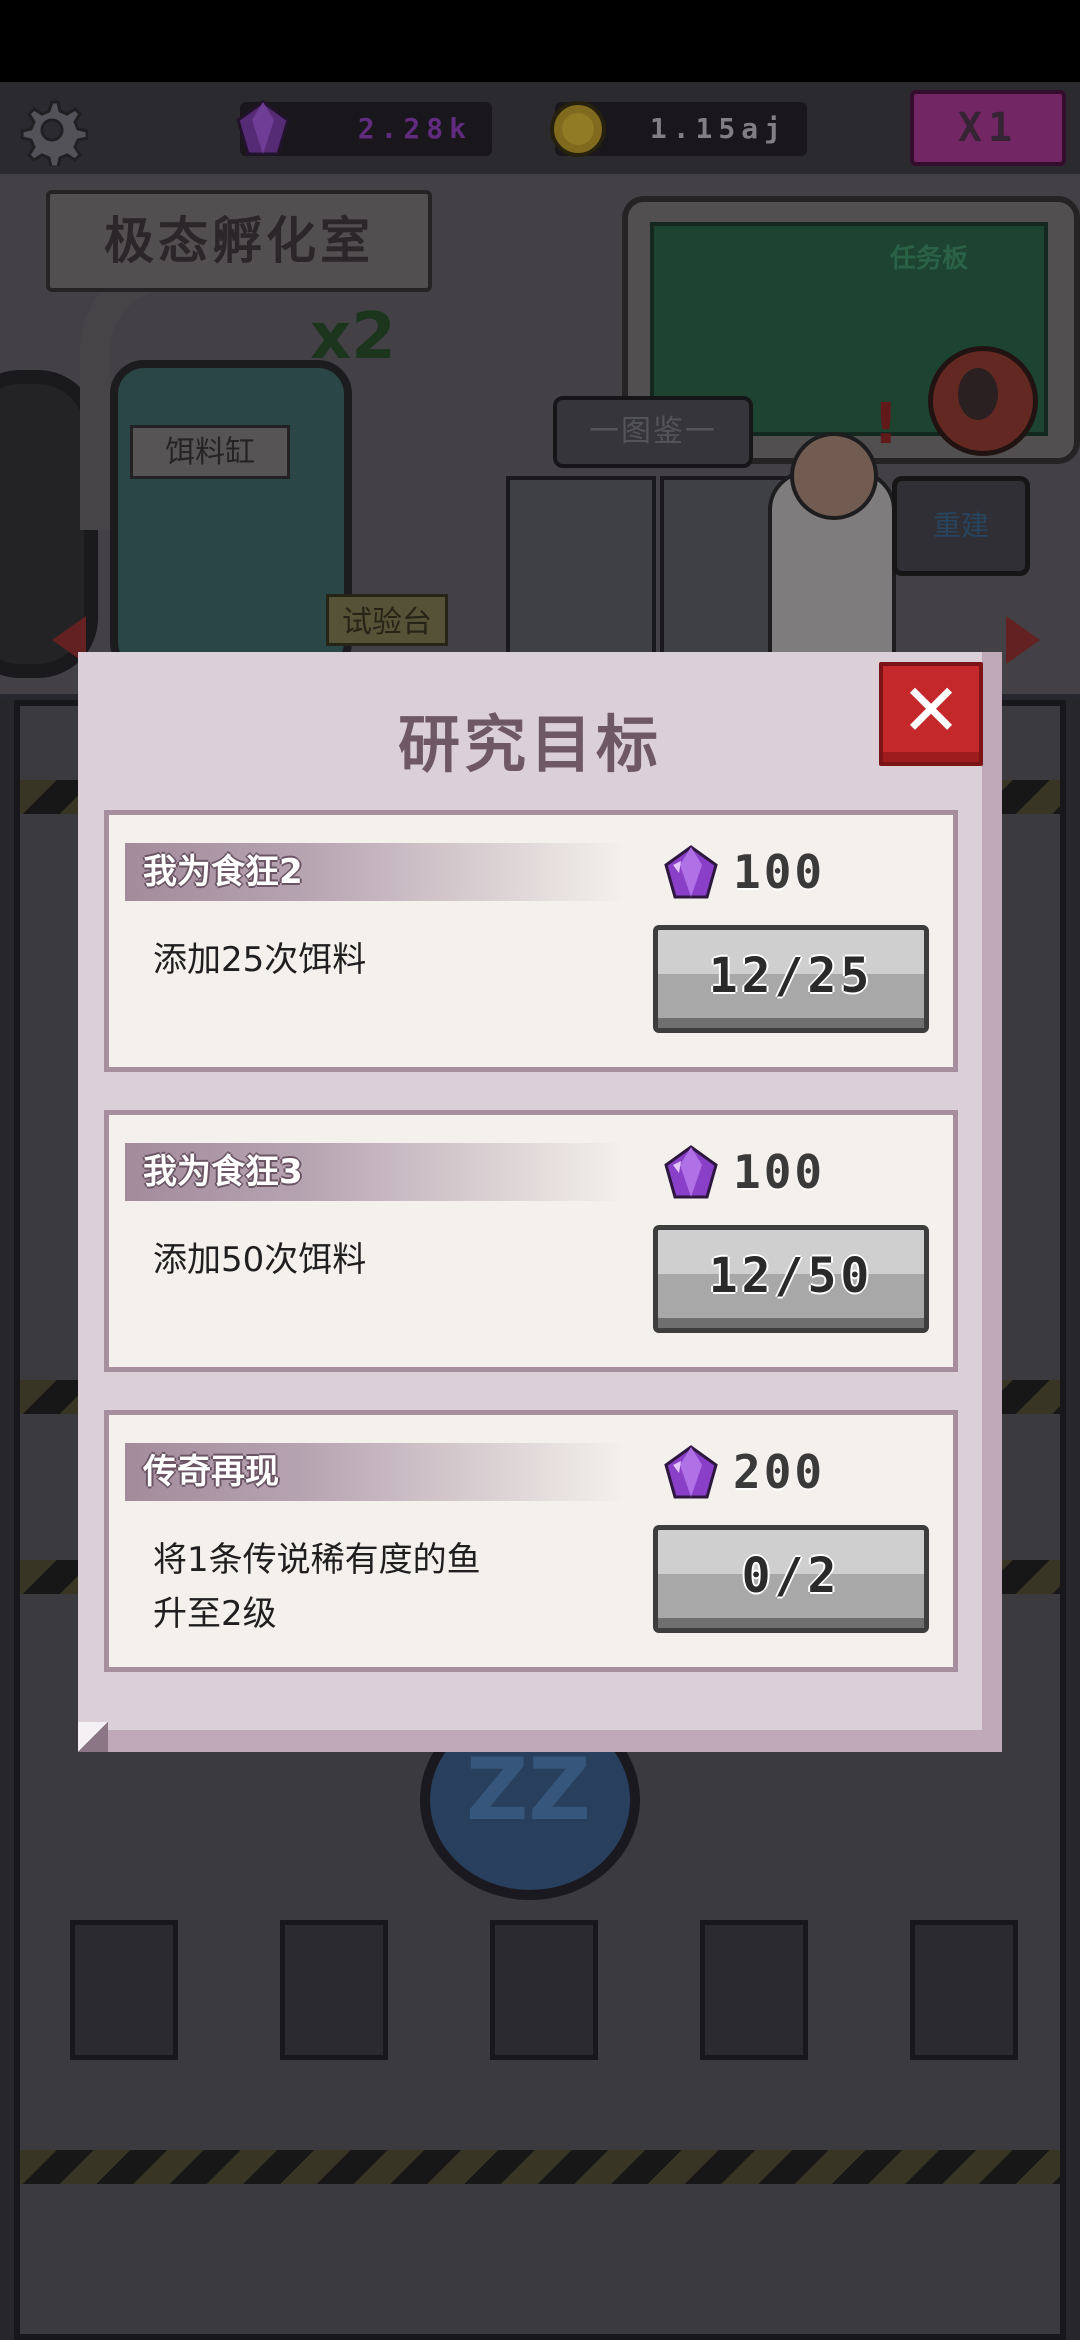  Describe the element at coordinates (531, 1241) in the screenshot. I see `task-card: 我为食狂3 100 添加50次饵料 12/50` at that location.